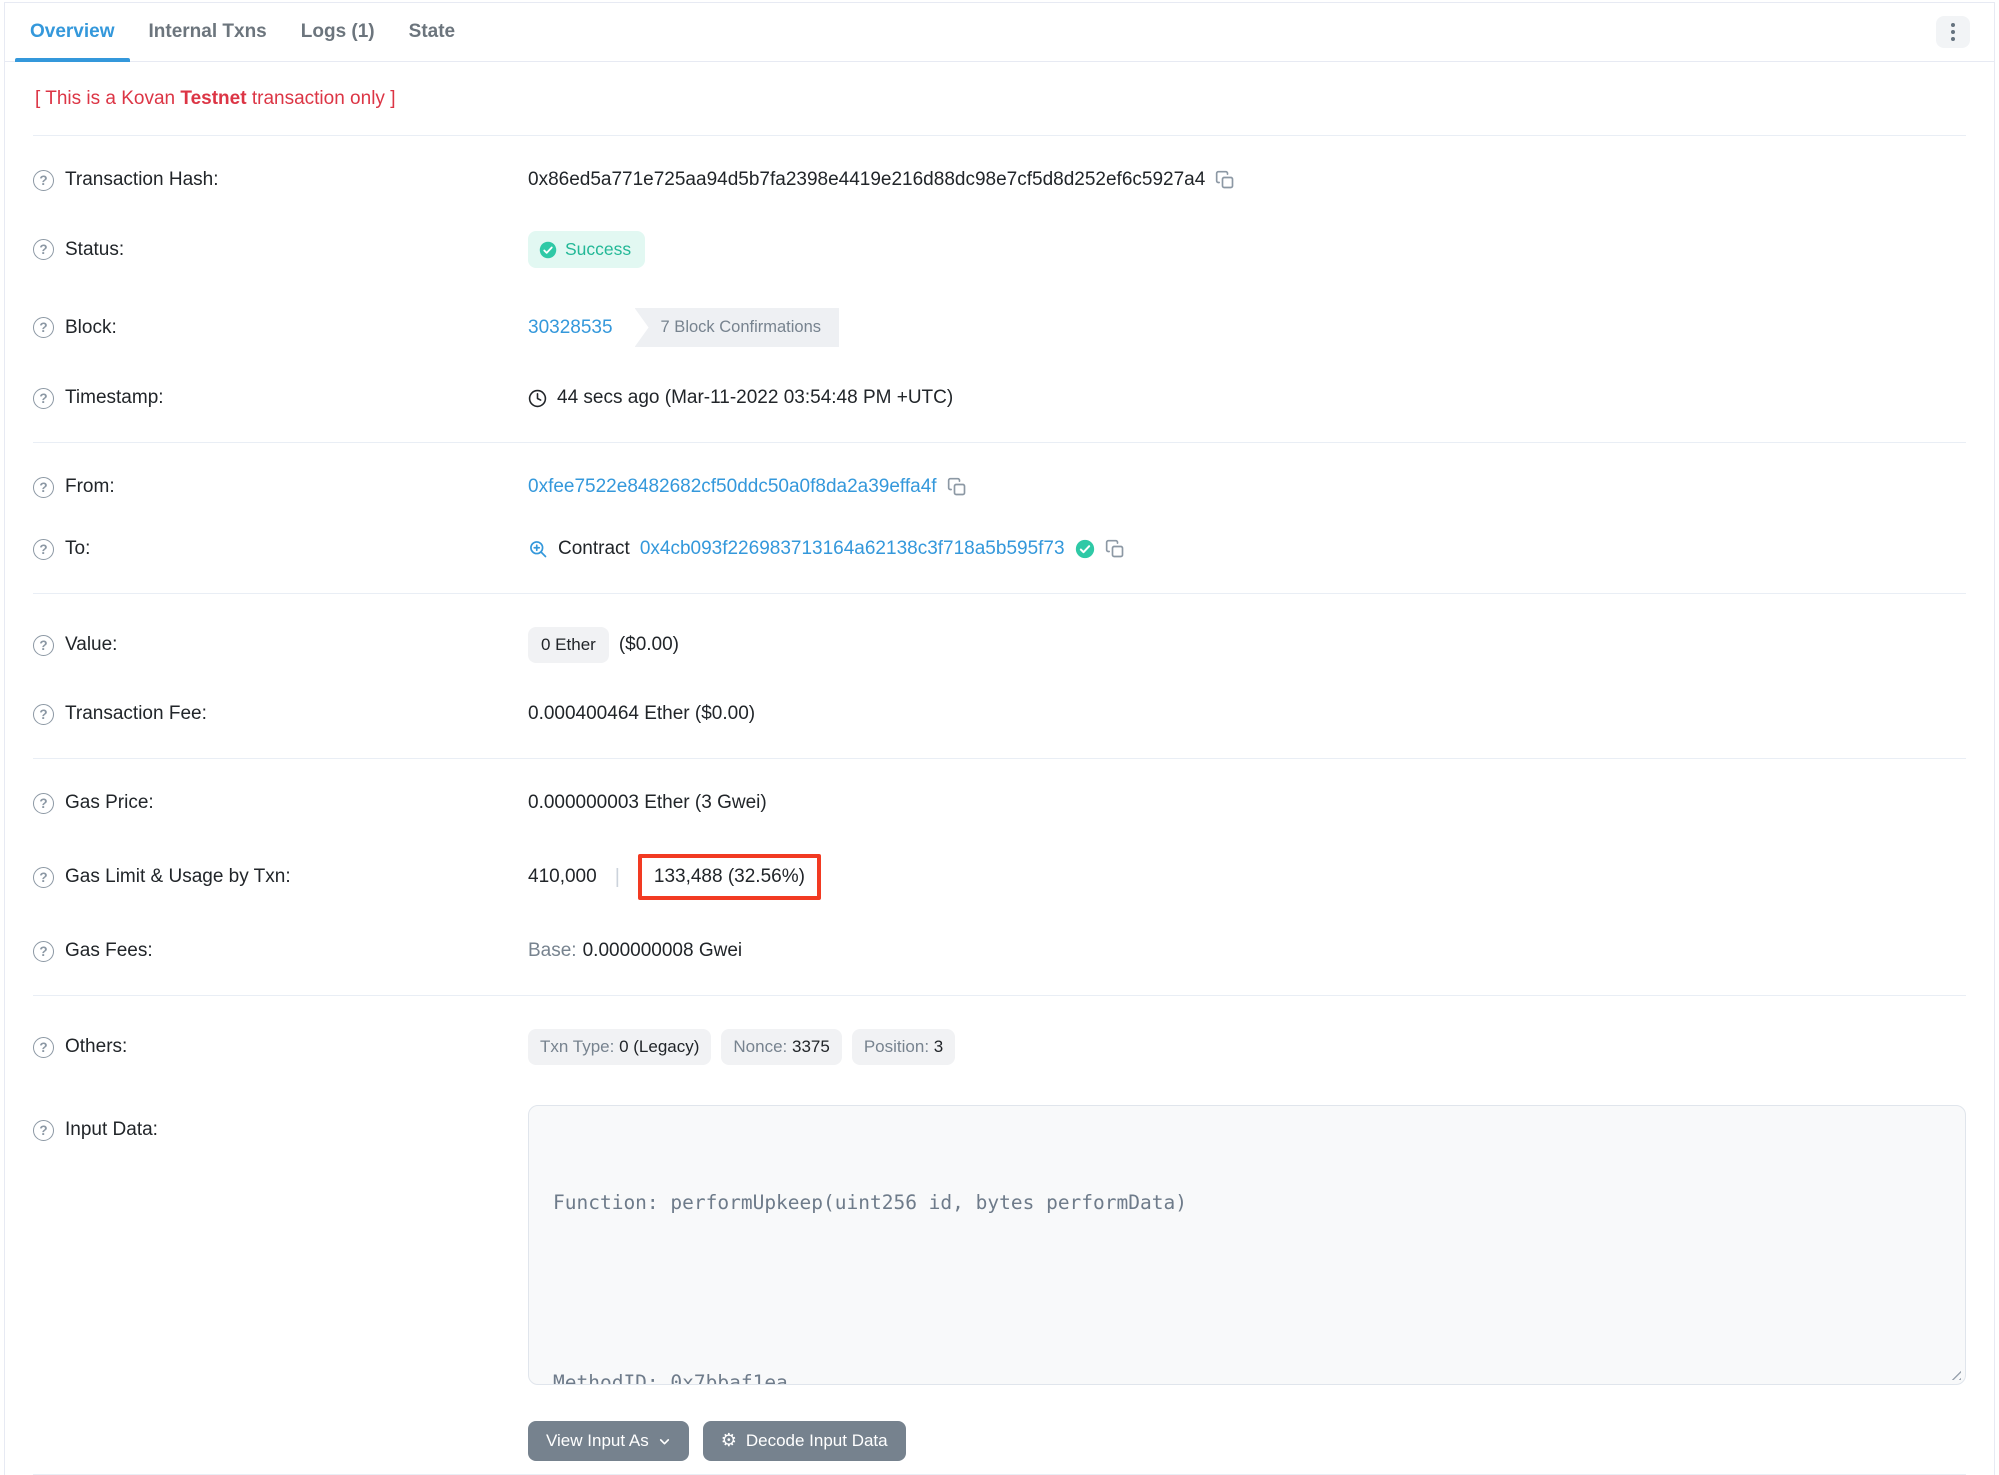 This screenshot has height=1475, width=1999. What do you see at coordinates (594, 548) in the screenshot?
I see `to-contract-prefix: Contract` at bounding box center [594, 548].